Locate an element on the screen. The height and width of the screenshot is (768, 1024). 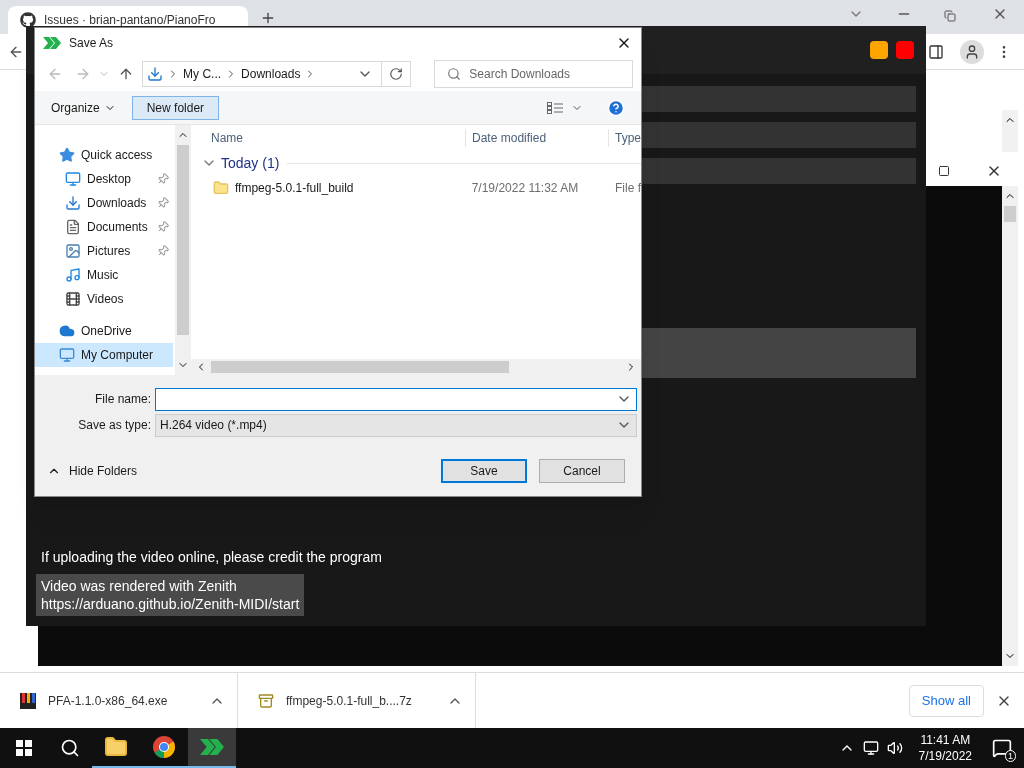
help-icon is located at coordinates (616, 107).